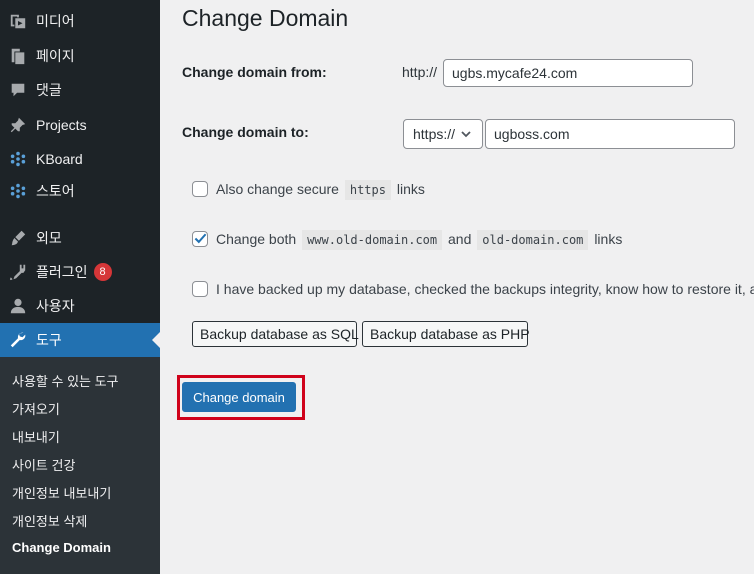 The height and width of the screenshot is (574, 754). Describe the element at coordinates (80, 238) in the screenshot. I see `sidebar-item-appearance: 외모` at that location.